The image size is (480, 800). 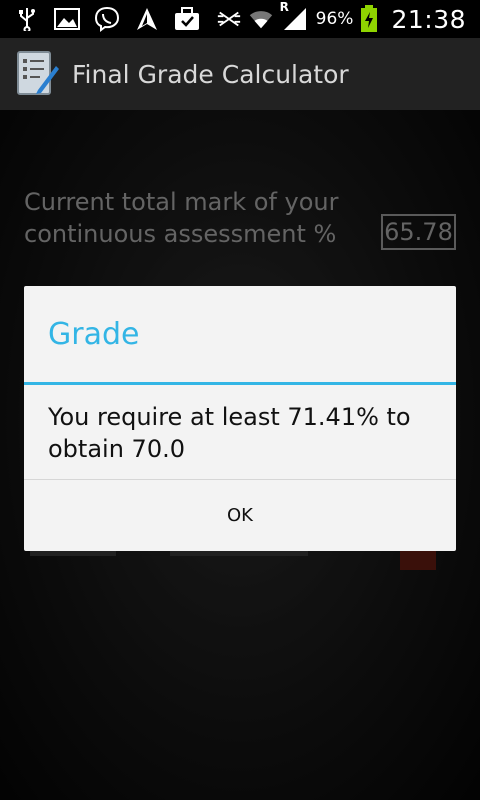 What do you see at coordinates (27, 19) in the screenshot?
I see `usb-icon` at bounding box center [27, 19].